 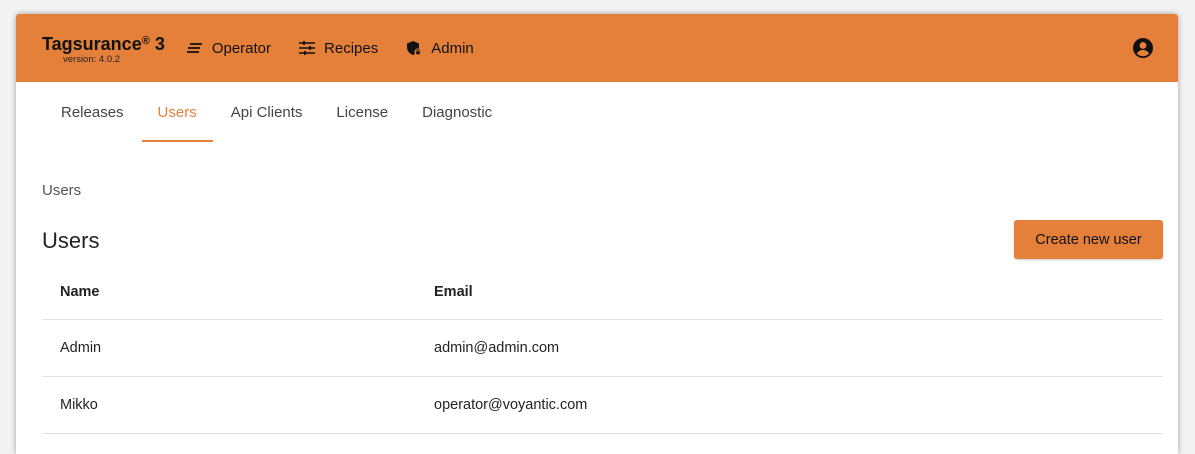 What do you see at coordinates (798, 292) in the screenshot?
I see `column-header-email: Email` at bounding box center [798, 292].